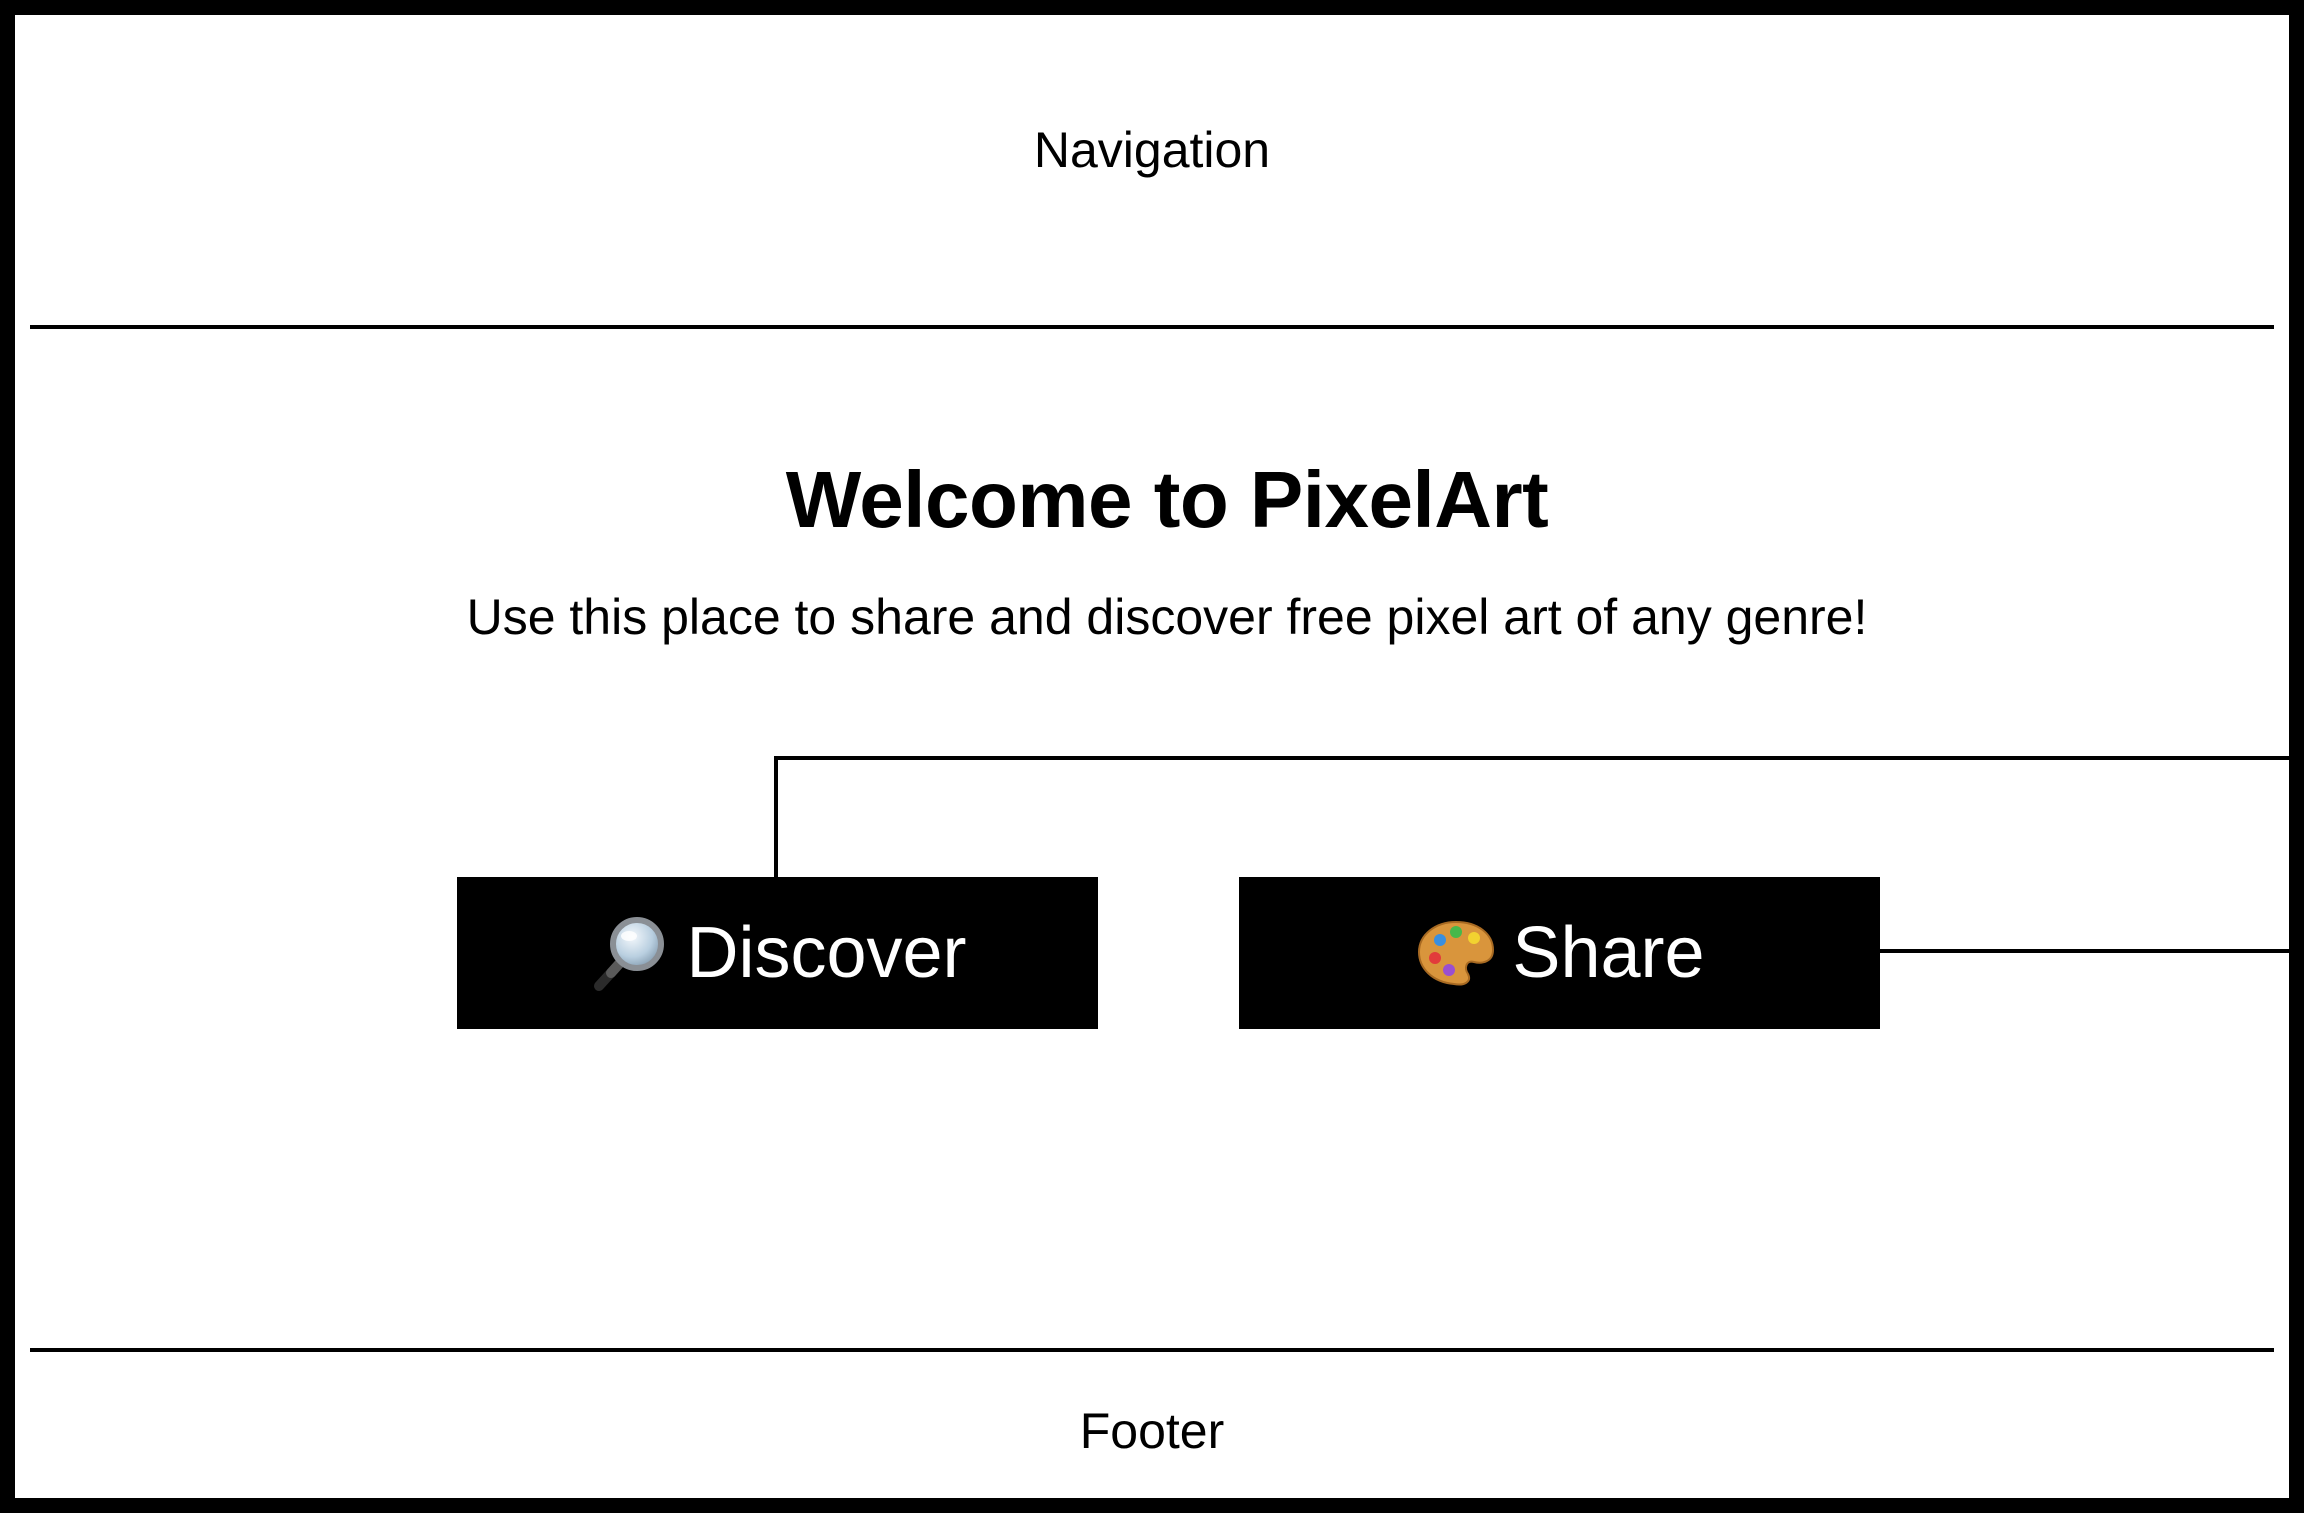  Describe the element at coordinates (1456, 953) in the screenshot. I see `artist-palette-icon` at that location.